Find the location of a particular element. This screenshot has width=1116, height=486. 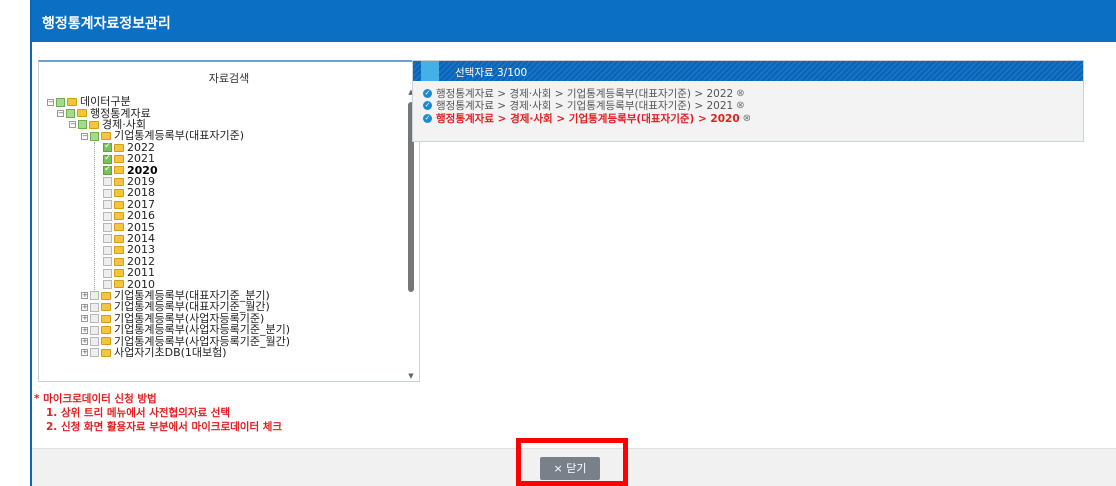

selected-item: ✓ 행정통계자료 > 경제·사회 > 기업통계등록부(대표자기준) > 2020 ⊗ is located at coordinates (753, 118).